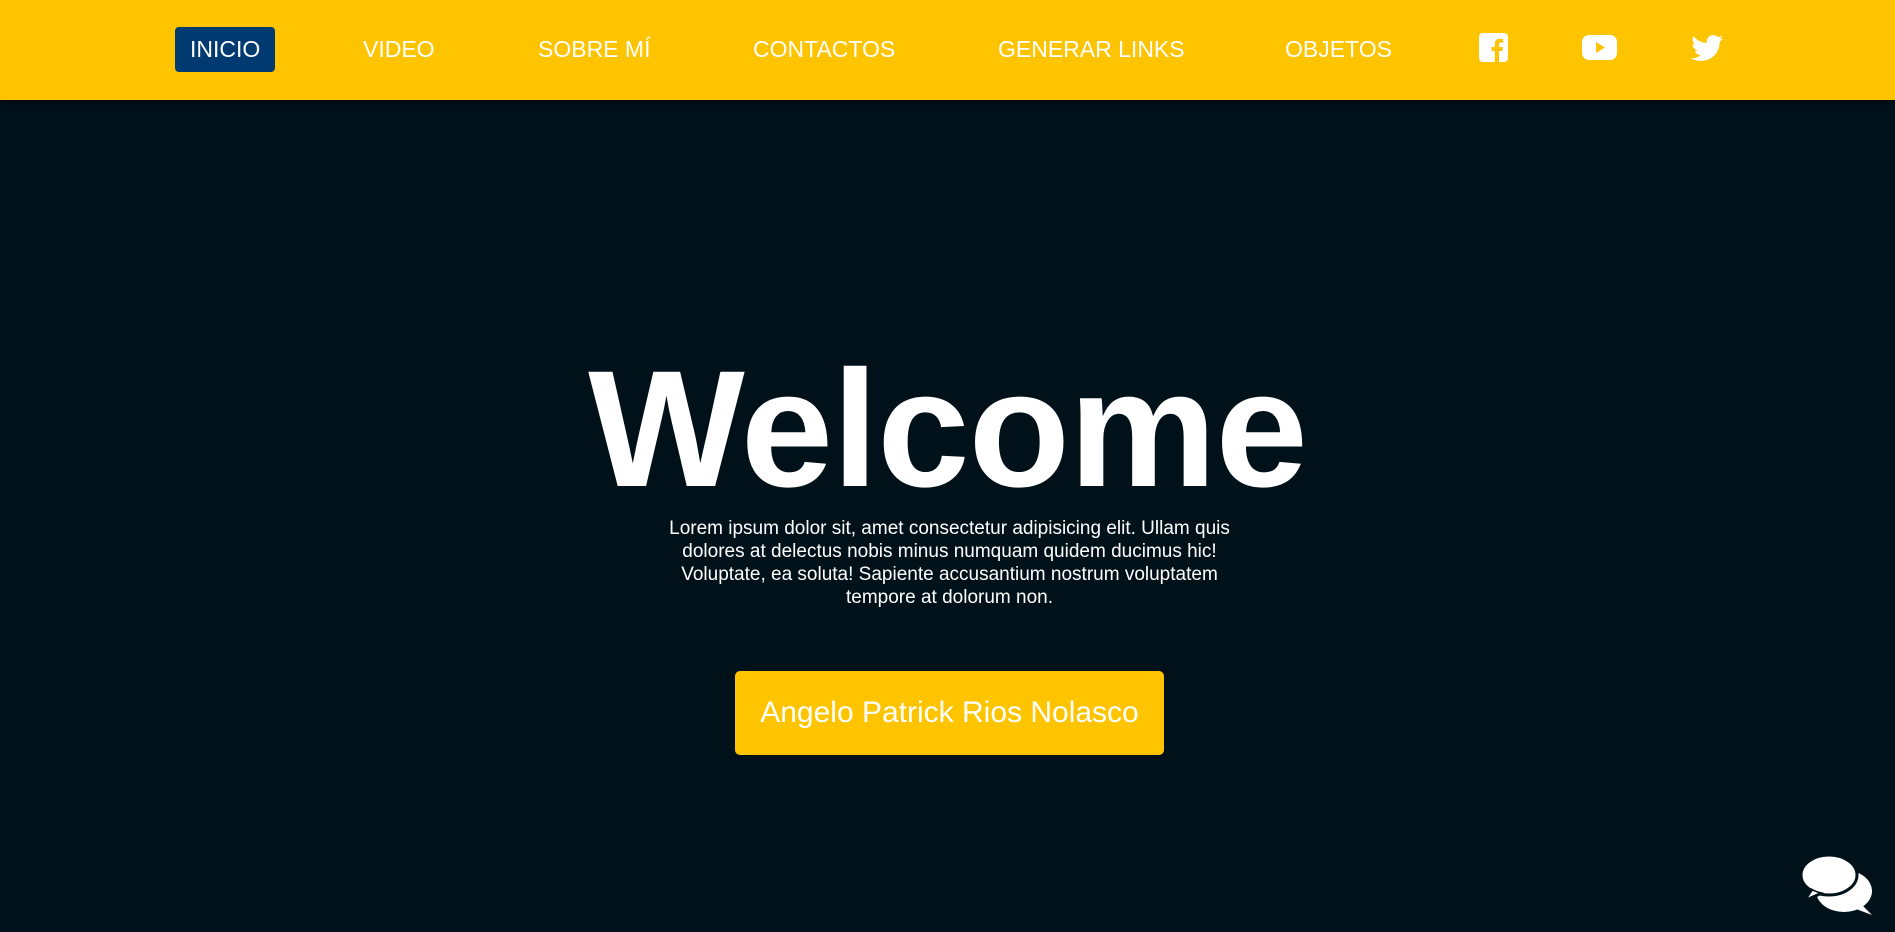 The width and height of the screenshot is (1895, 932). I want to click on chat-bubbles-icon, so click(1838, 885).